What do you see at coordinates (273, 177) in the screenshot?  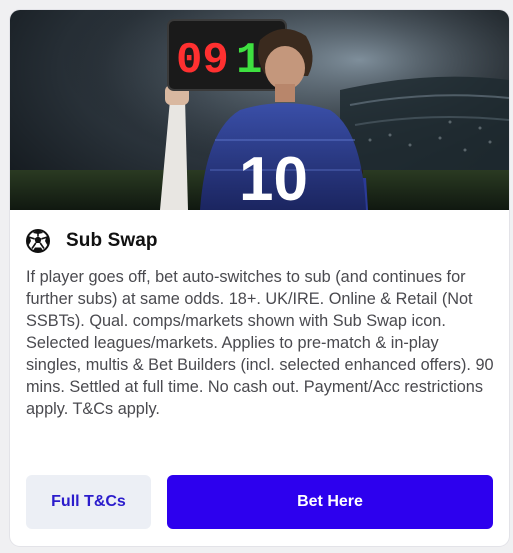 I see `shirt-number: 10` at bounding box center [273, 177].